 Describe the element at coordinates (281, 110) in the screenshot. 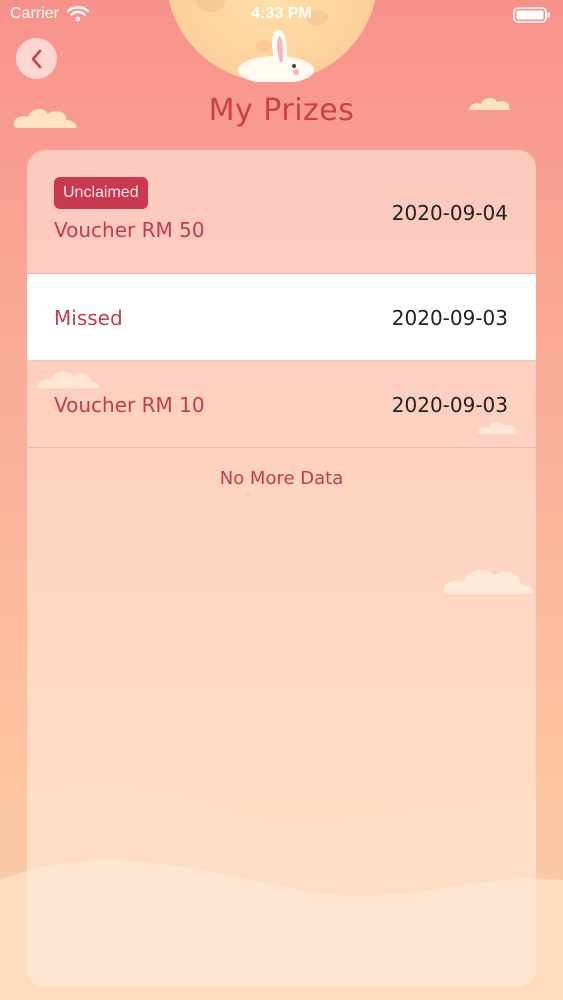

I see `page-title: My Prizes` at that location.